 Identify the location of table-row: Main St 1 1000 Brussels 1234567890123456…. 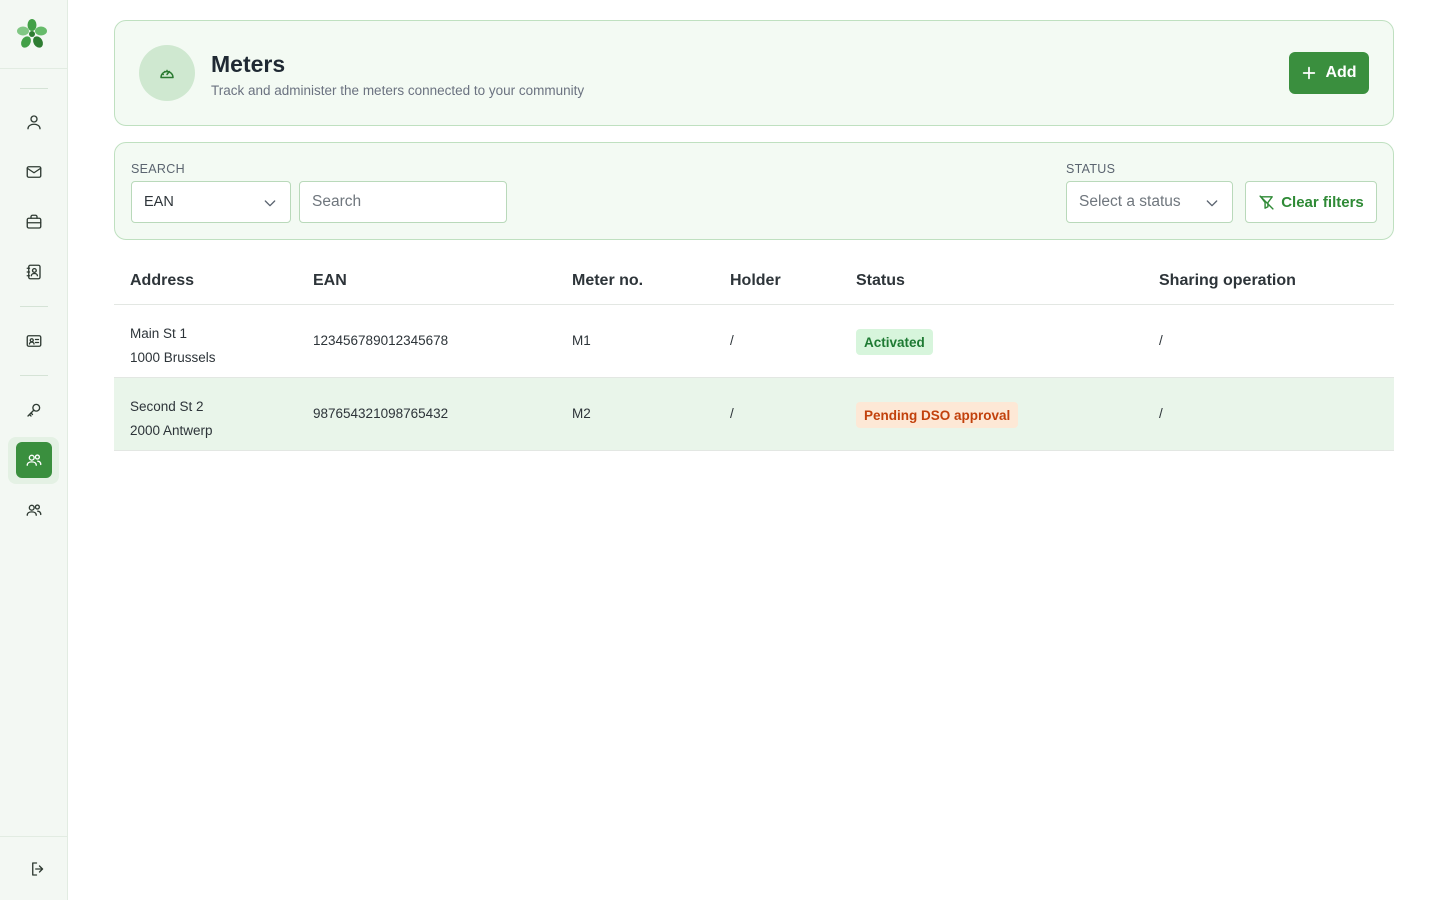
(754, 341).